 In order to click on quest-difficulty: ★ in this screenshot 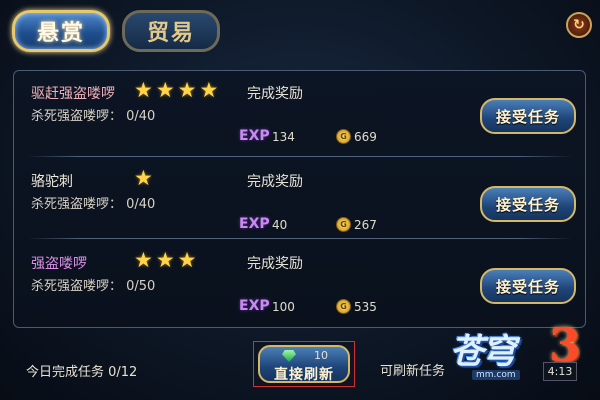, I will do `click(143, 178)`.